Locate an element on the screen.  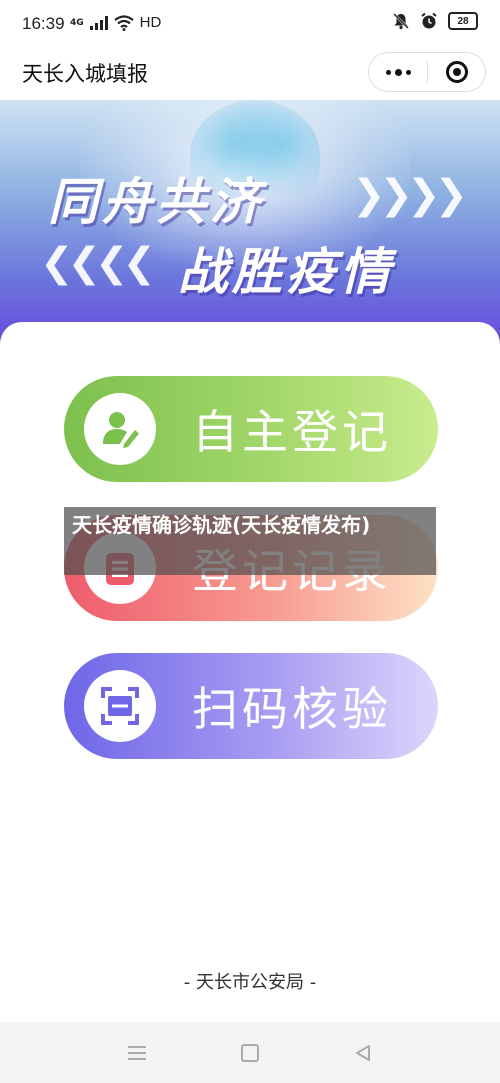
close-miniprogram-icon is located at coordinates (456, 72).